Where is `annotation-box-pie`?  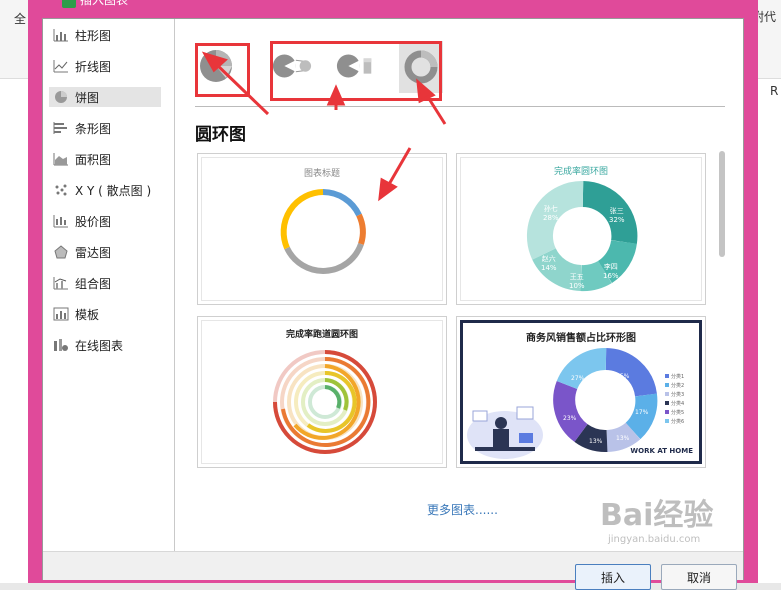
annotation-box-pie is located at coordinates (222, 70).